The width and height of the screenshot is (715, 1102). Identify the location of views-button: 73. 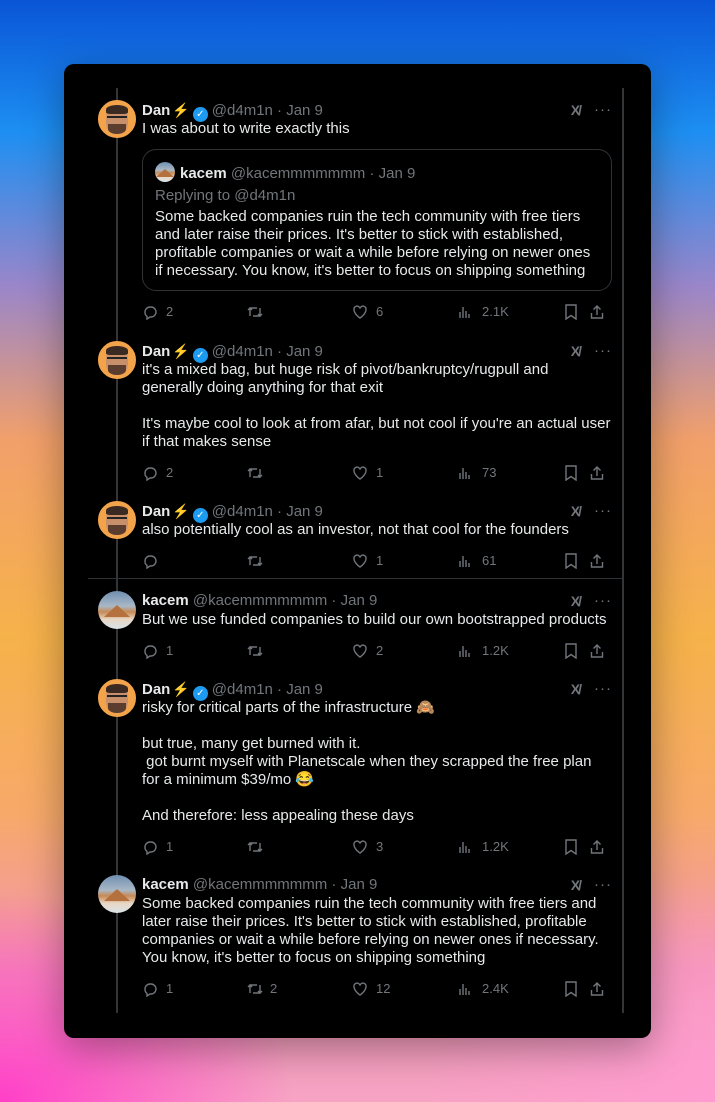
(477, 473).